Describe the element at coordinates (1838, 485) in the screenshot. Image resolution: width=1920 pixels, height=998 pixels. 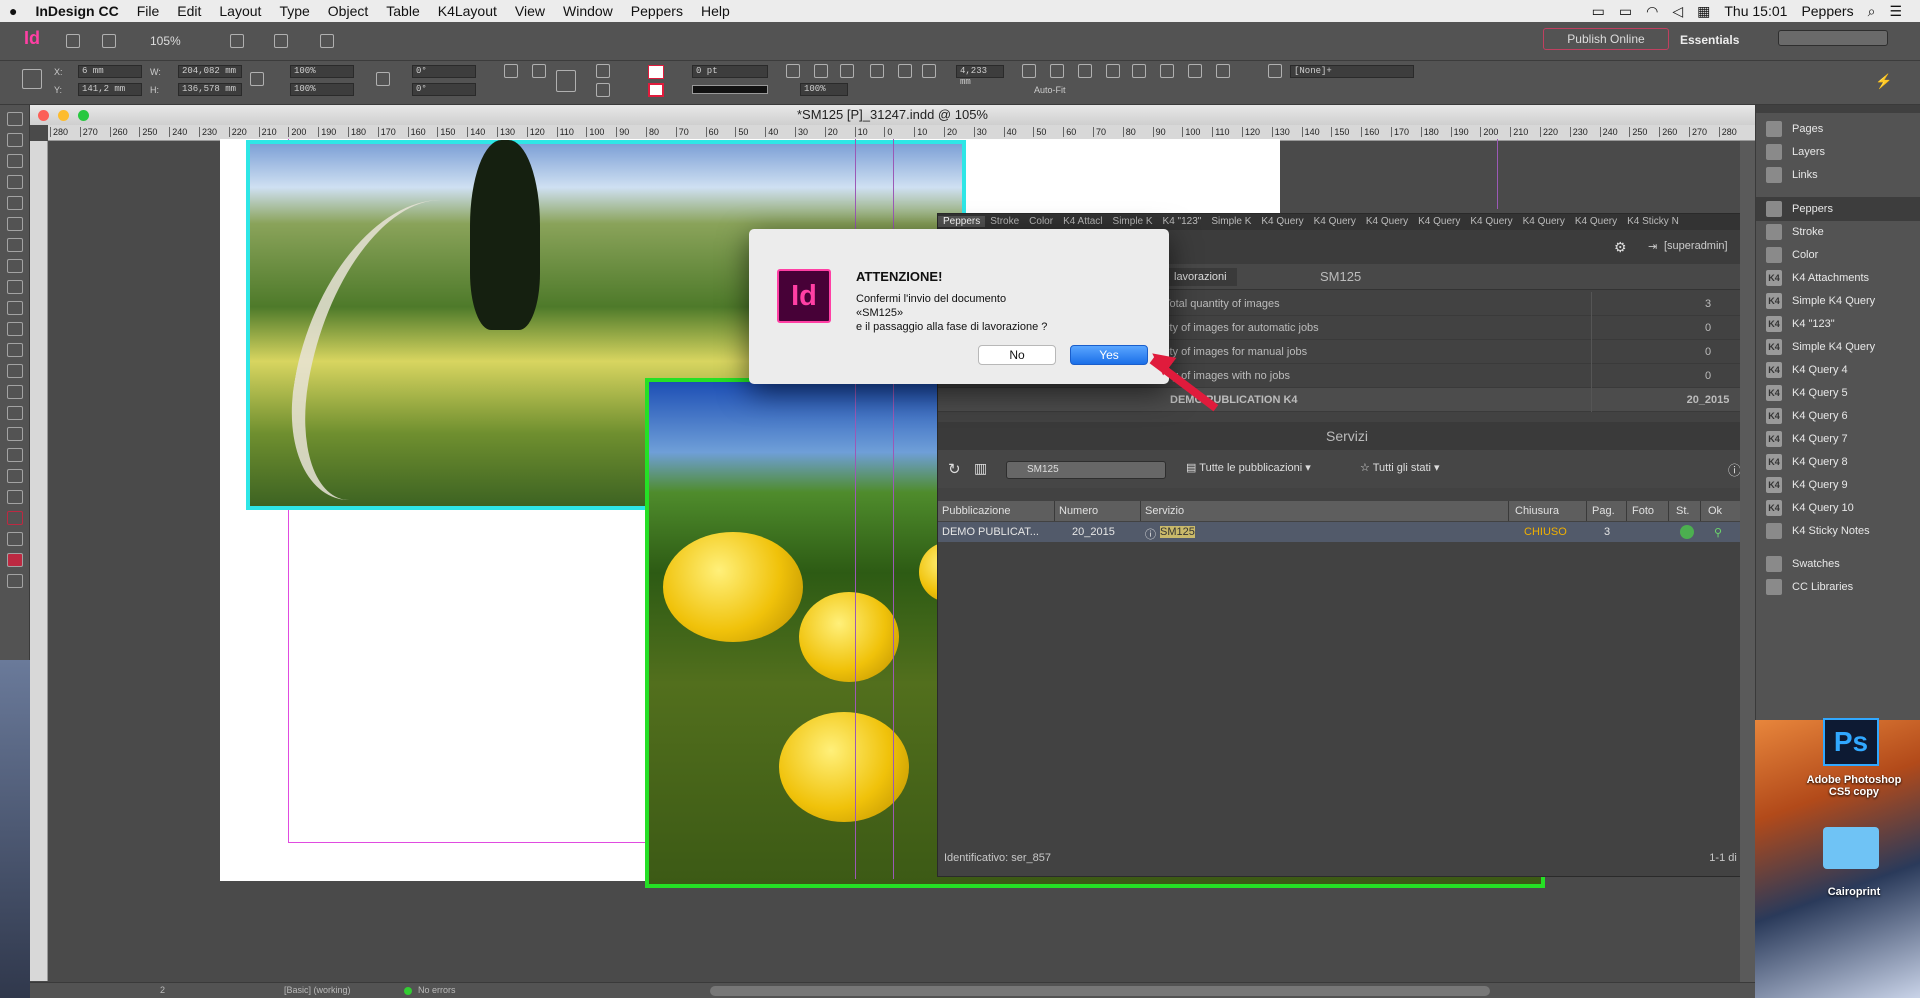
I see `panel-item-k4-query-9: K4 K4 Query 9` at that location.